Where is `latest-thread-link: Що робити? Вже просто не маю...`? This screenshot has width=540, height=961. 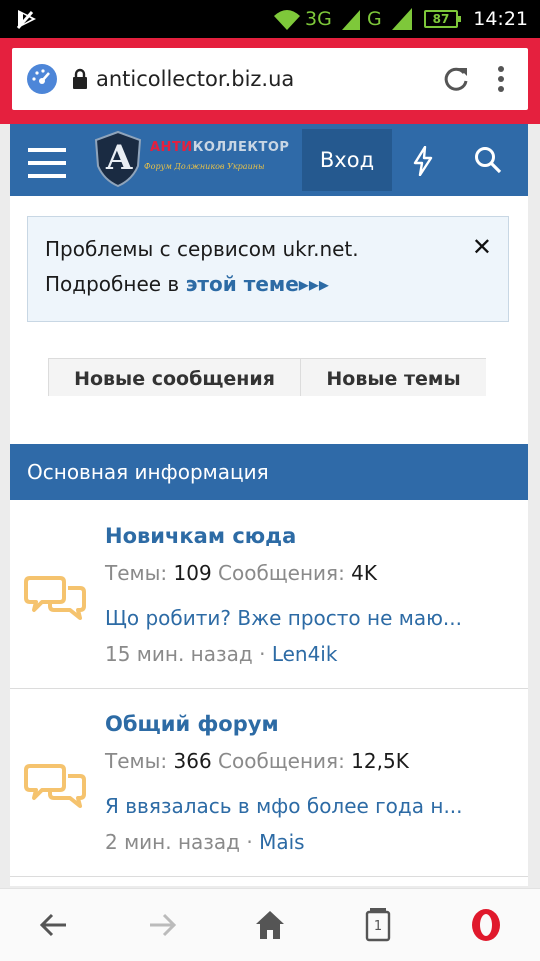 latest-thread-link: Що робити? Вже просто не маю... is located at coordinates (306, 618).